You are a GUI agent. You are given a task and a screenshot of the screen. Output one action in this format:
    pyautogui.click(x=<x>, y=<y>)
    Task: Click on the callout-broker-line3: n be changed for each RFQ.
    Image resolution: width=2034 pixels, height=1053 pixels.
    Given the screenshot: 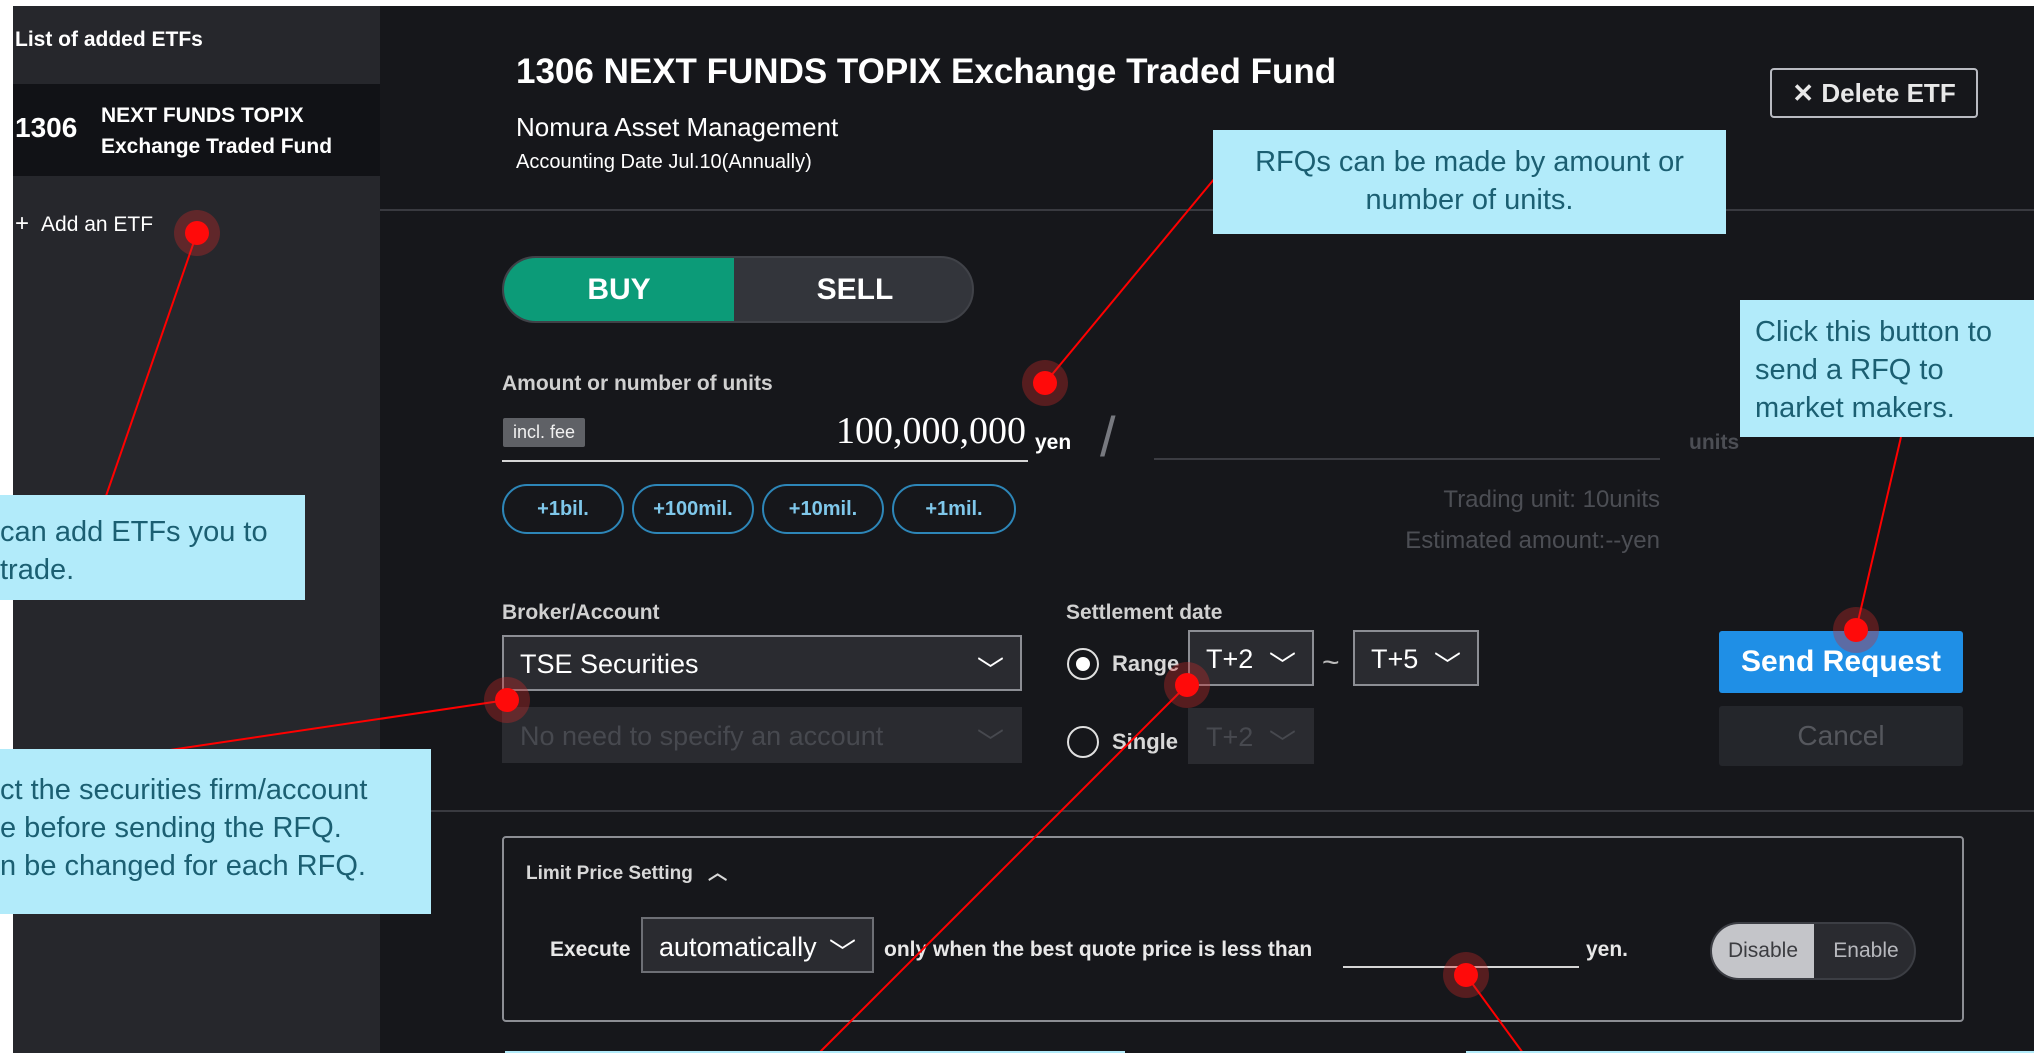 What is the action you would take?
    pyautogui.click(x=183, y=866)
    